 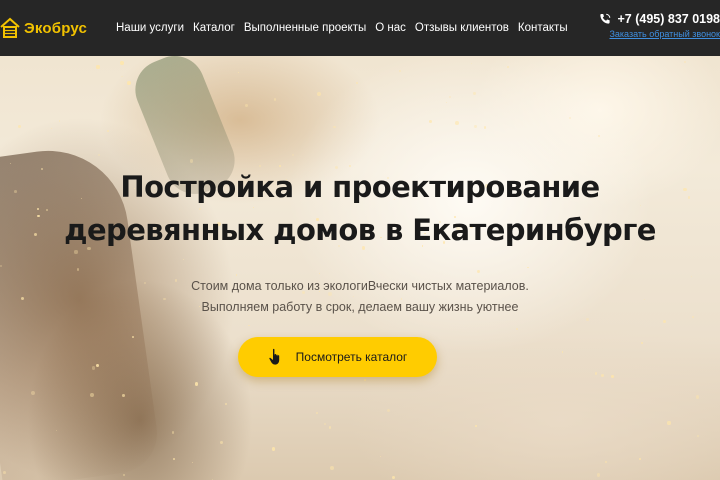 What do you see at coordinates (273, 356) in the screenshot?
I see `pointer-hand-icon` at bounding box center [273, 356].